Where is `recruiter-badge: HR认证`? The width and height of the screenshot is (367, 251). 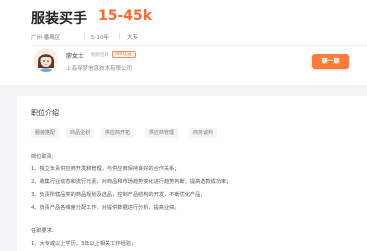 recruiter-badge: HR认证 is located at coordinates (124, 54).